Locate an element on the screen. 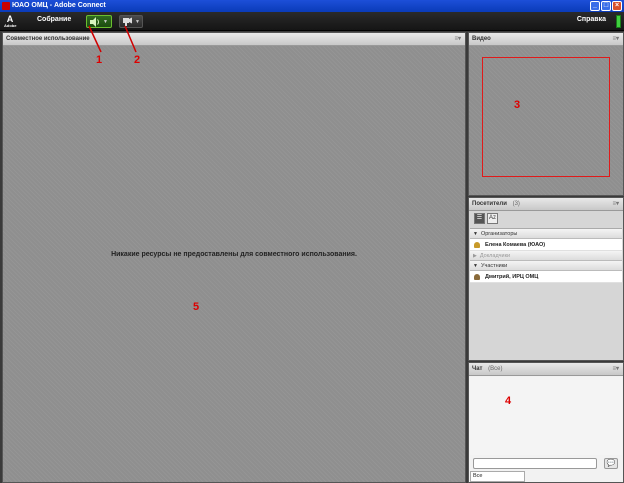  video-pod: Видео ≡▾ is located at coordinates (546, 114).